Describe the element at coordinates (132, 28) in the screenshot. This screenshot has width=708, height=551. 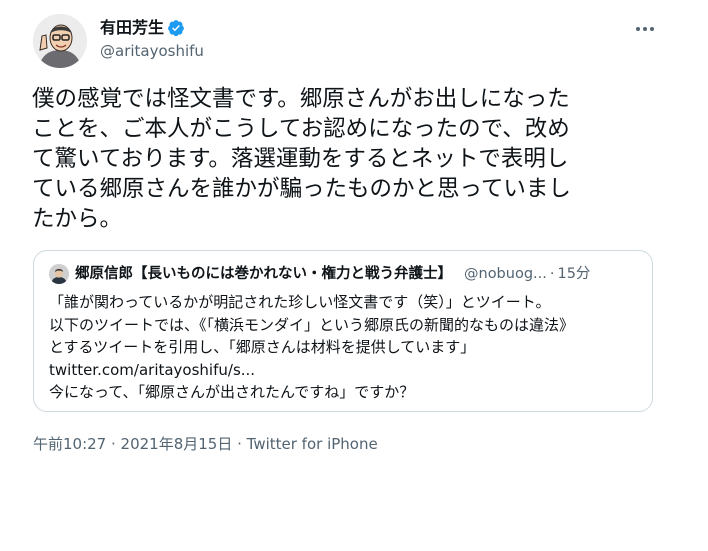
I see `author-name: 有田芳生` at that location.